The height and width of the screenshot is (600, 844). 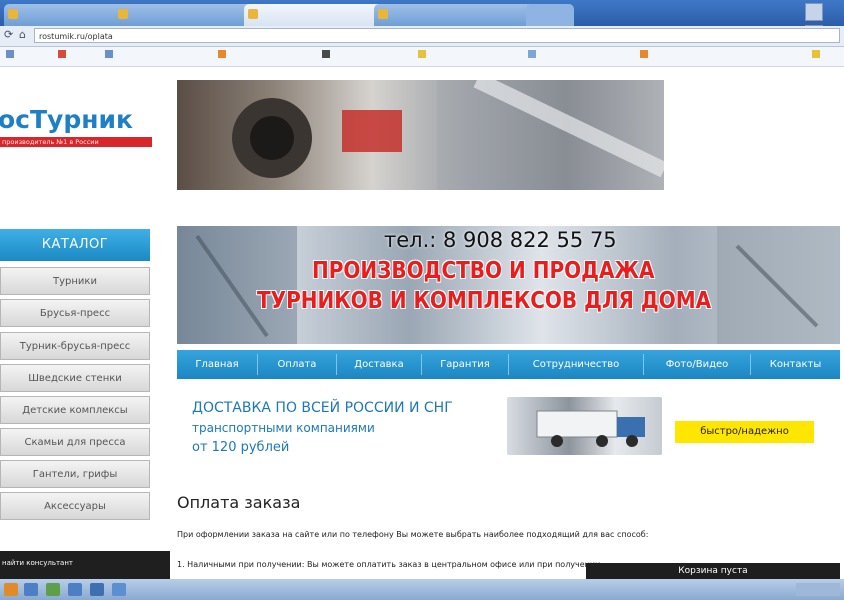 What do you see at coordinates (317, 15) in the screenshot?
I see `browser-tab-active: ×` at bounding box center [317, 15].